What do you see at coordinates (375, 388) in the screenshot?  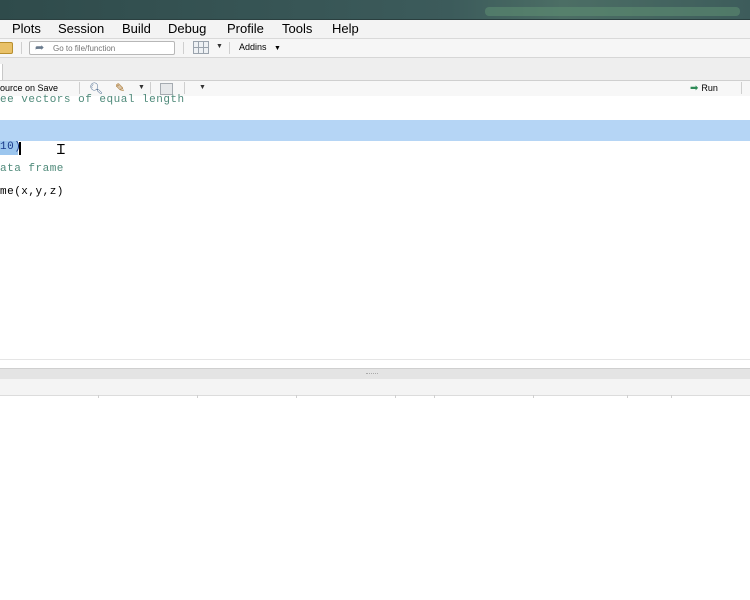 I see `console-pane-header` at bounding box center [375, 388].